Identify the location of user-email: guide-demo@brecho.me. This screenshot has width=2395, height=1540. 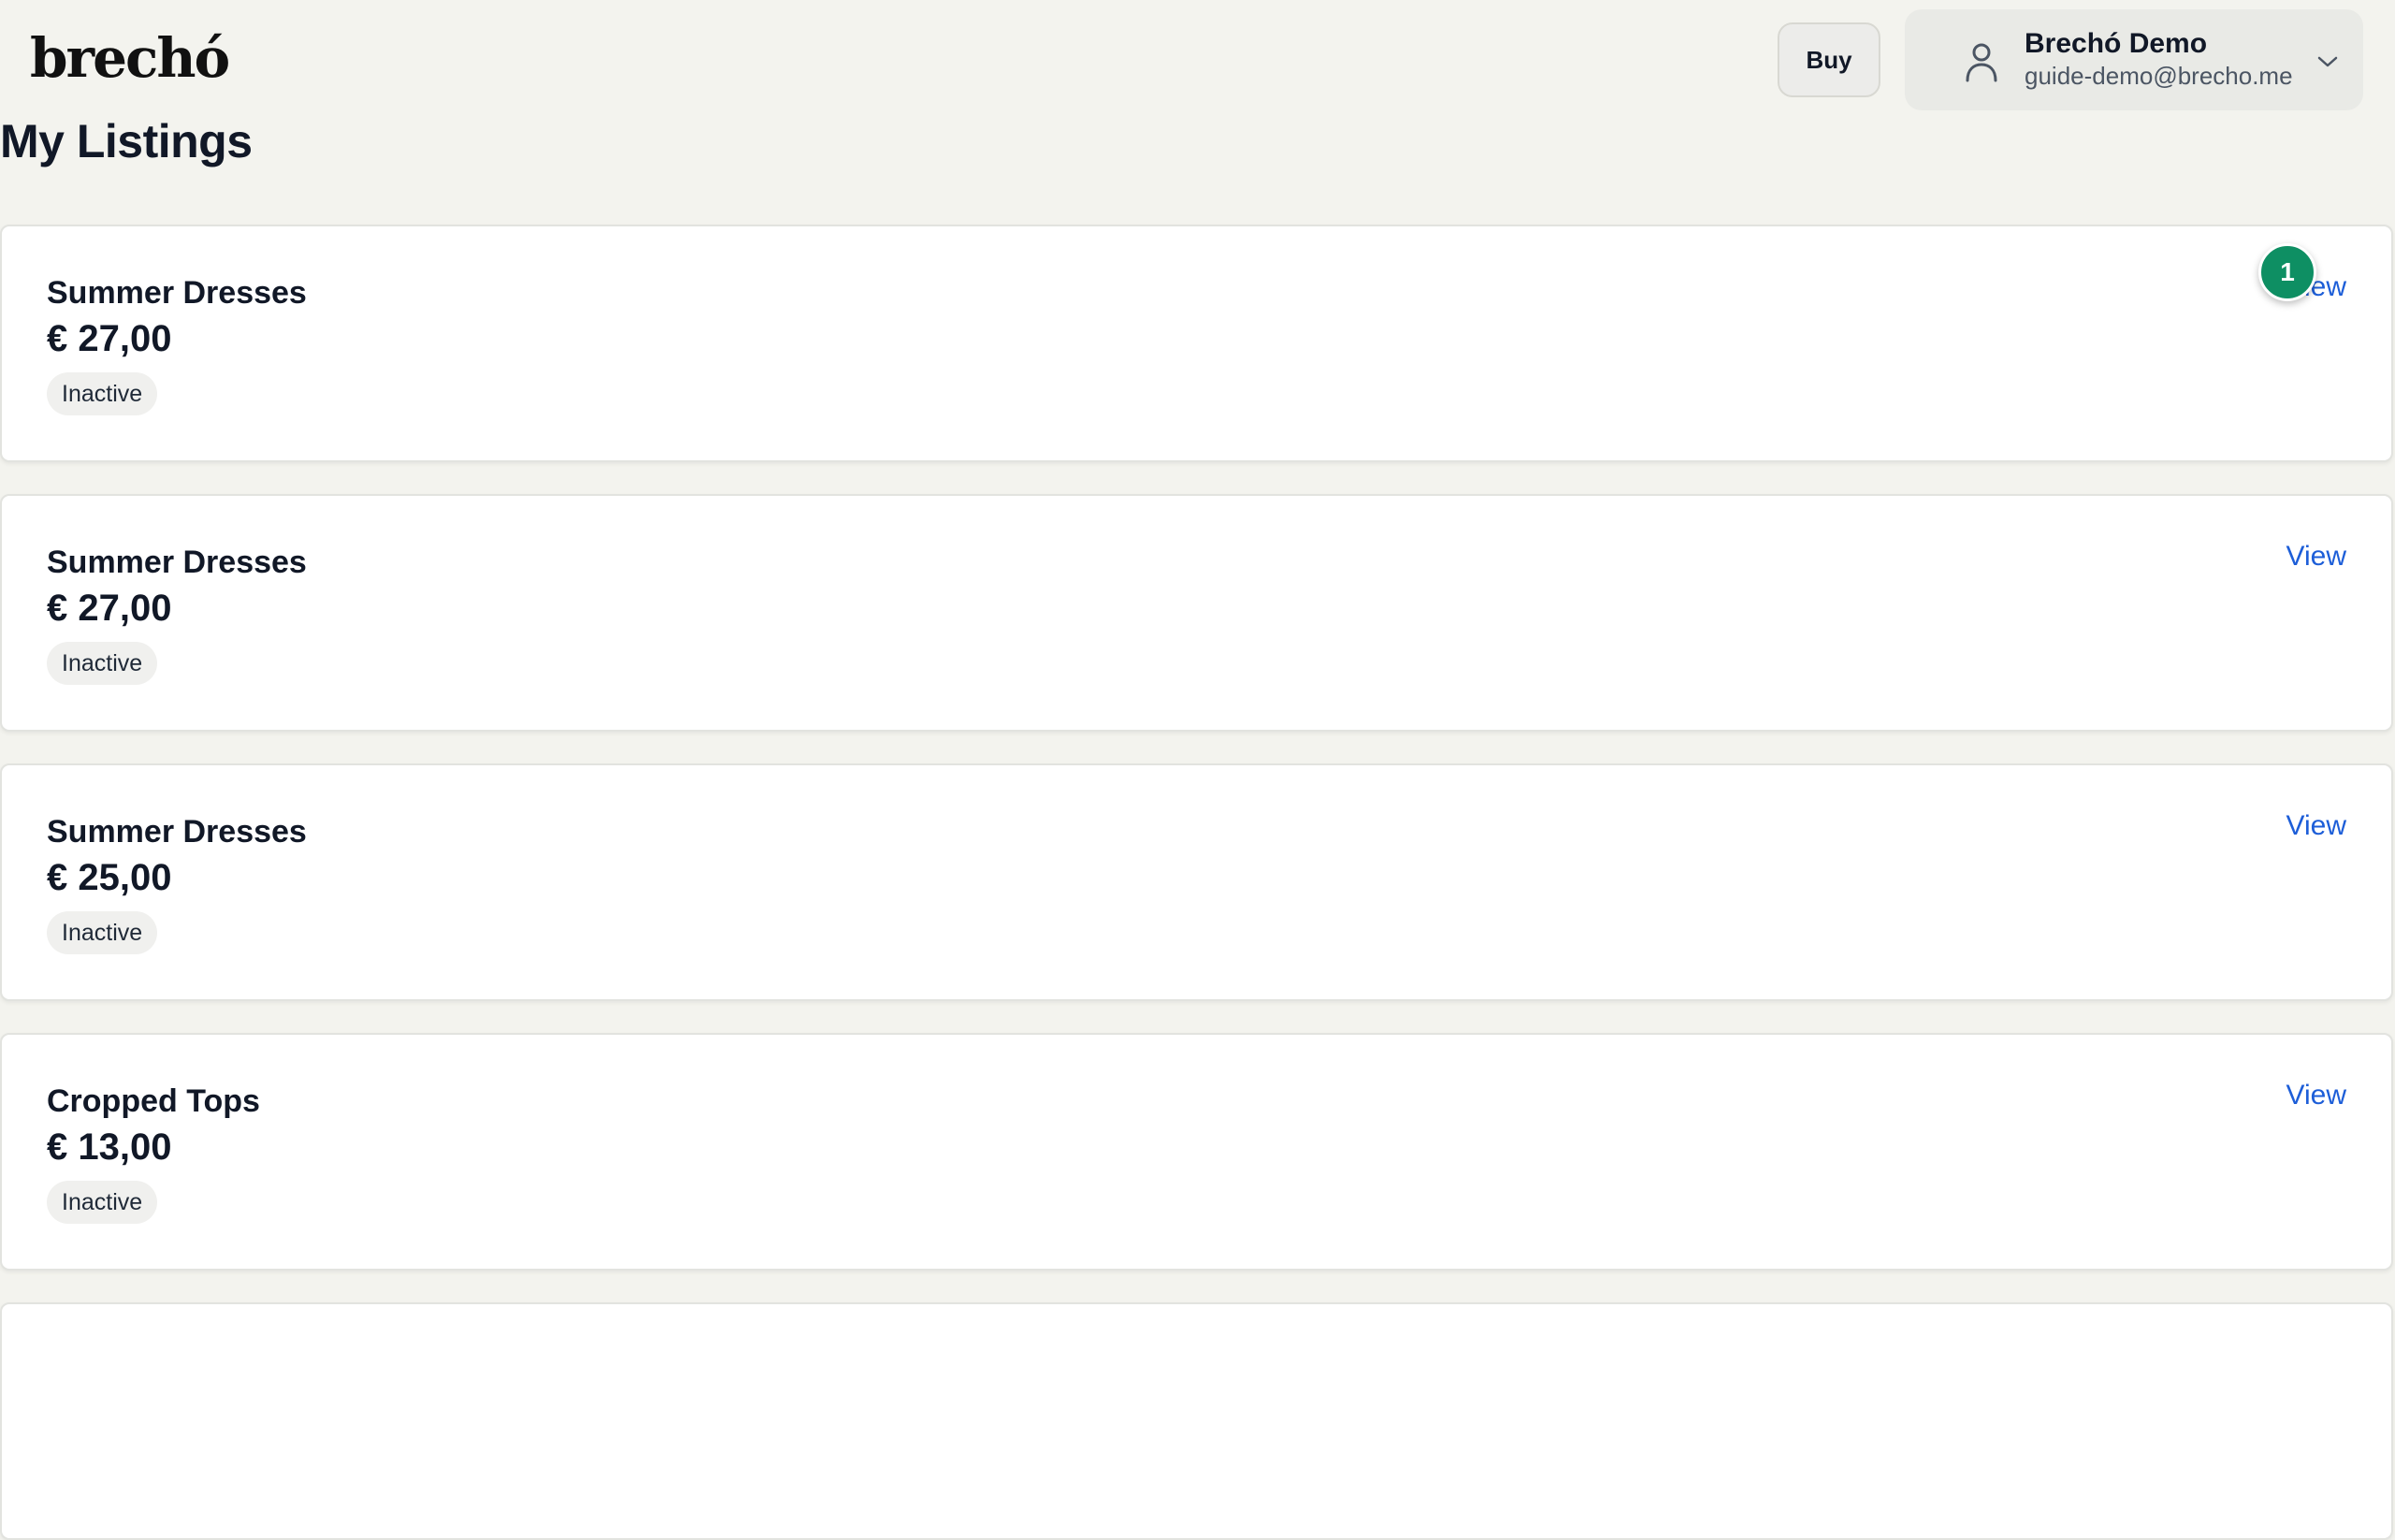
(2159, 76).